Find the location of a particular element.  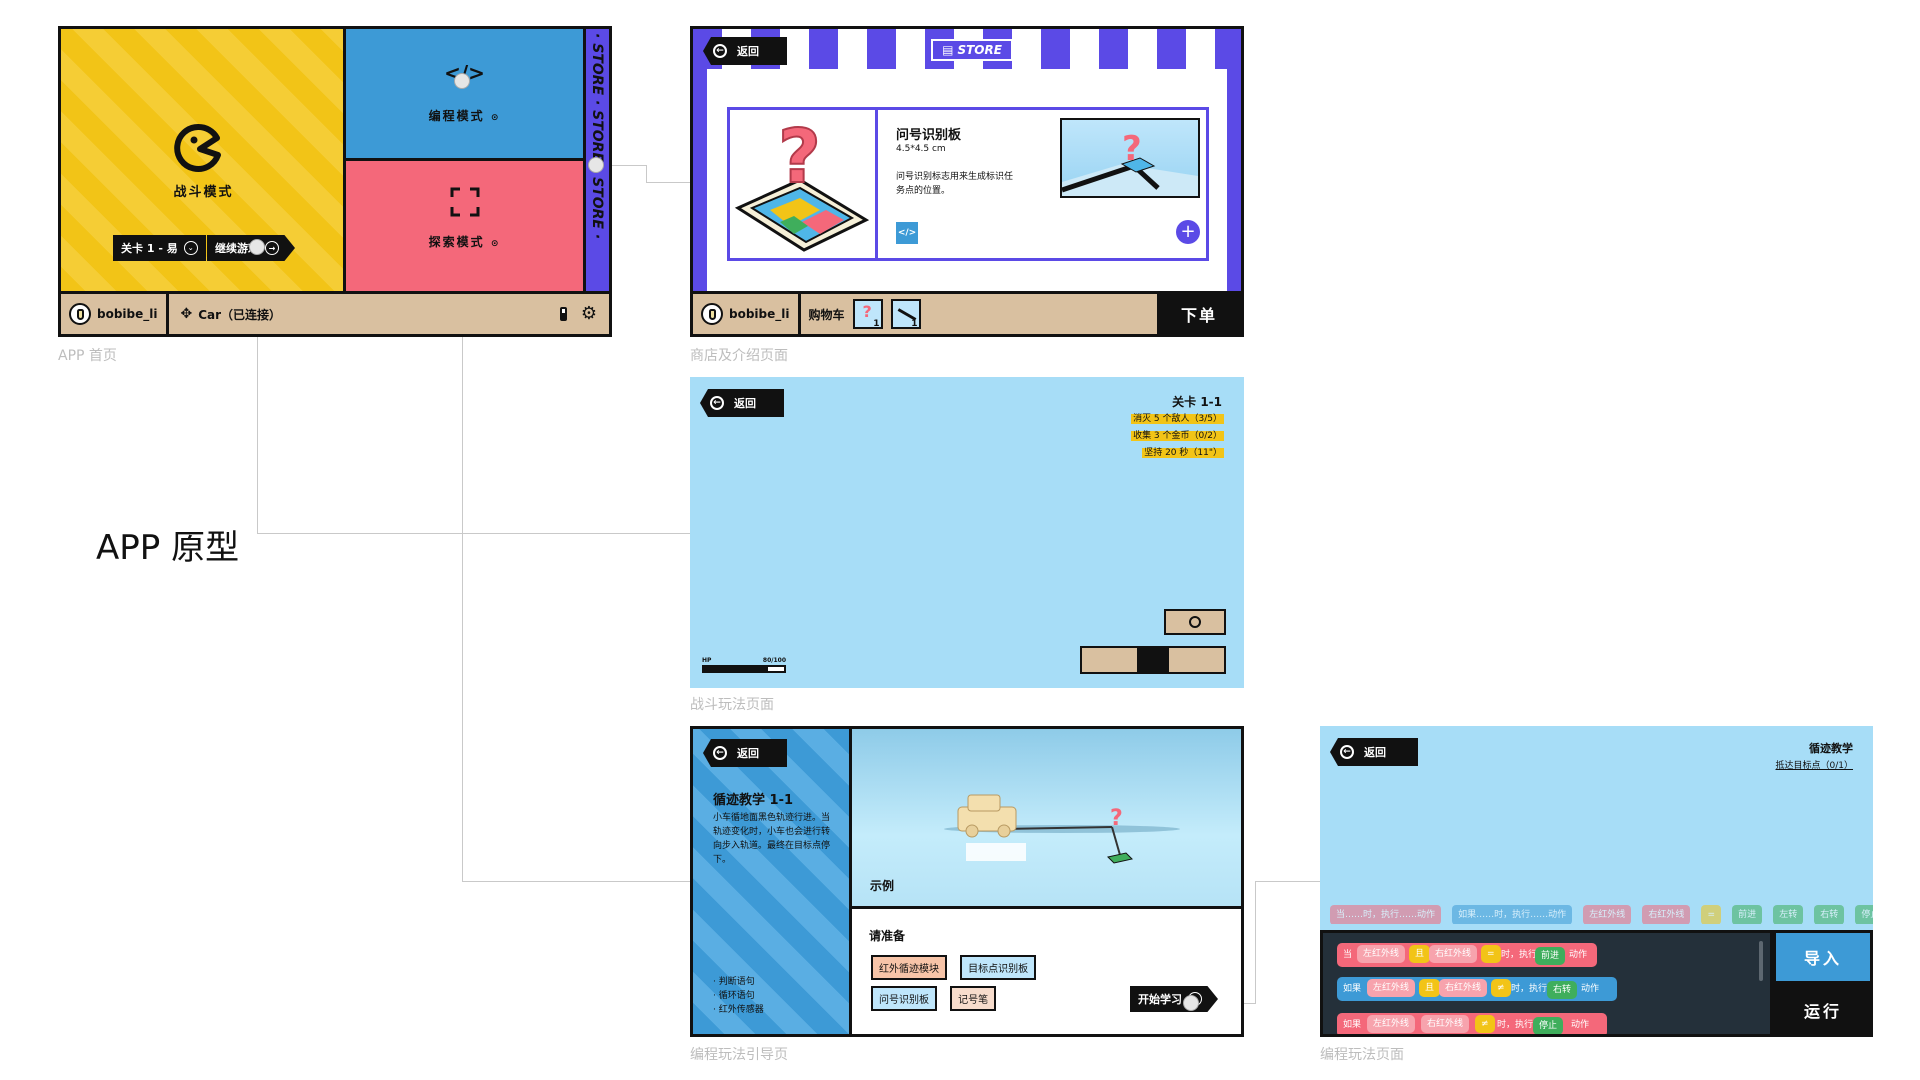

store-side-left is located at coordinates (700, 183).